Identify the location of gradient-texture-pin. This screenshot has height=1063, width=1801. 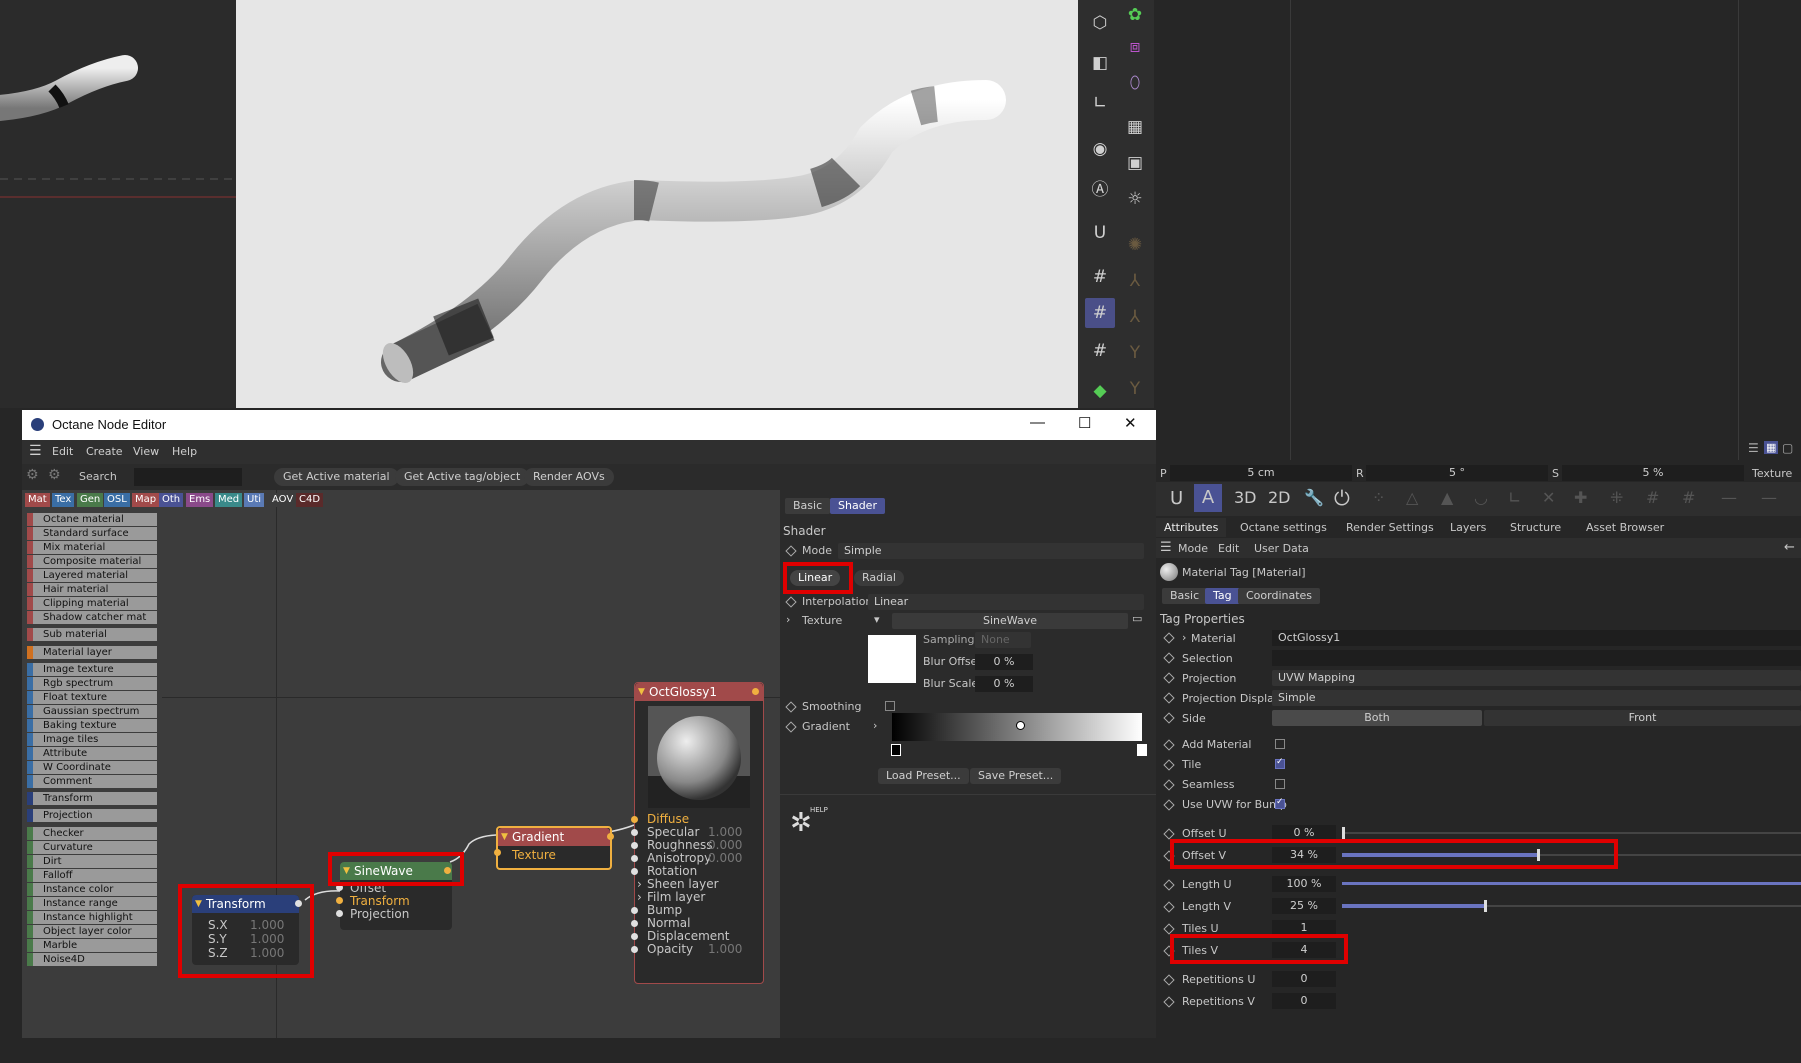
(497, 852).